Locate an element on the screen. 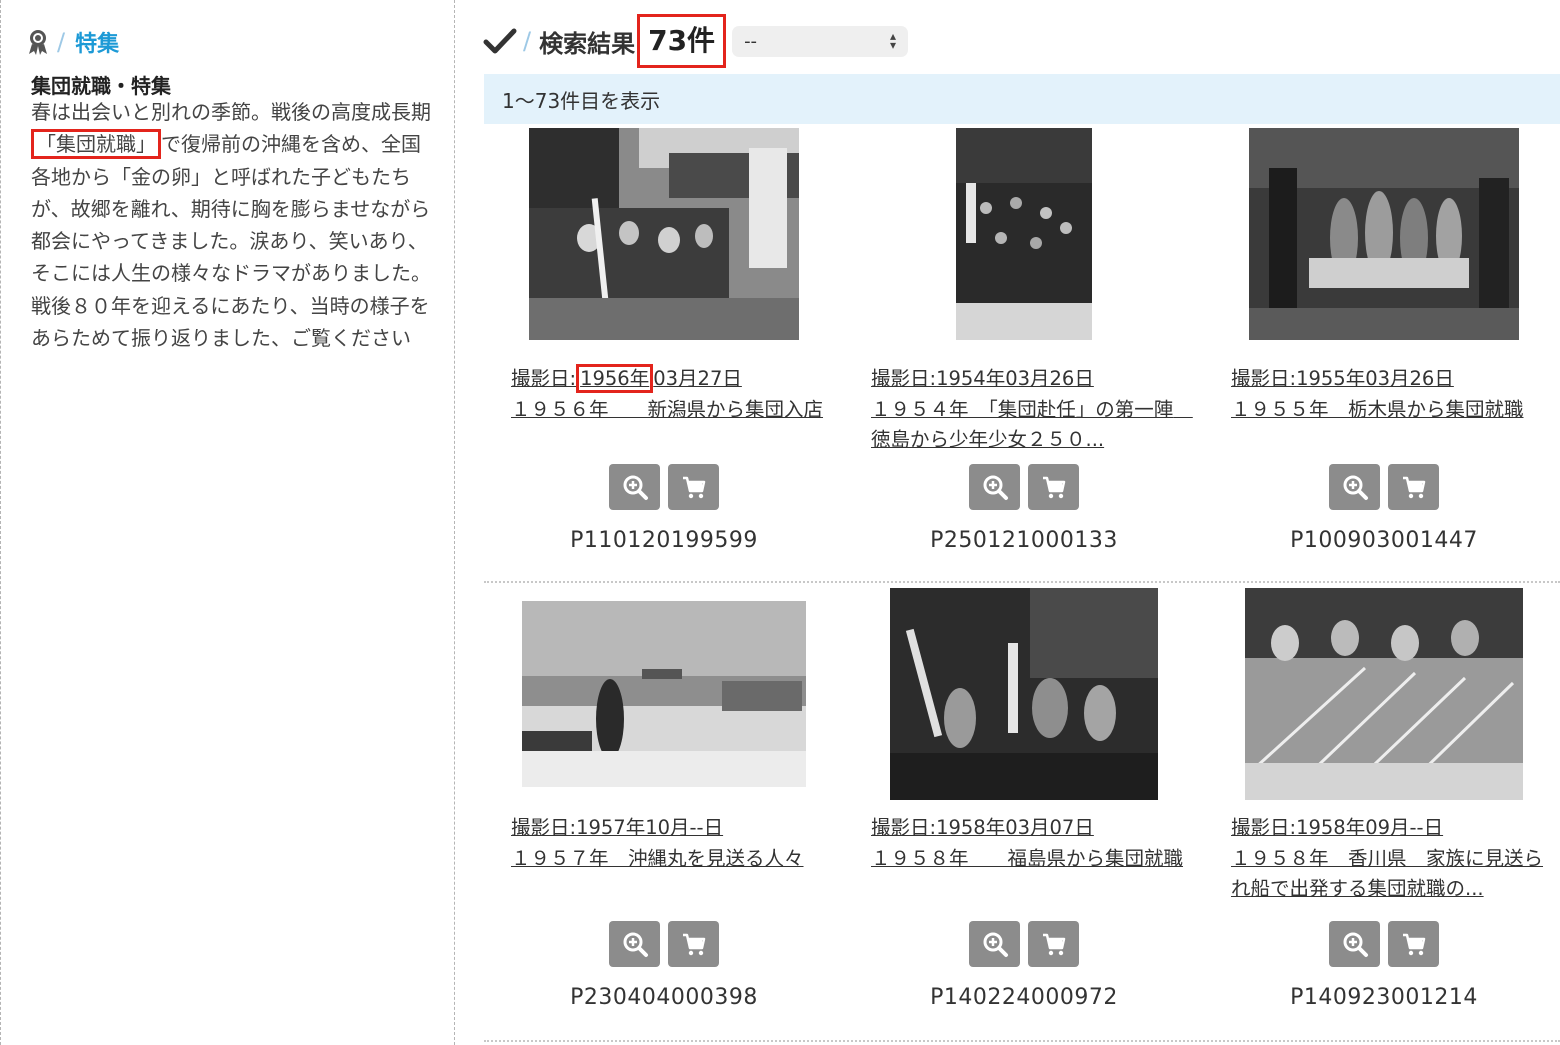 Image resolution: width=1560 pixels, height=1045 pixels. result-date-link: 撮影日: 1956年 03月27日 is located at coordinates (626, 378).